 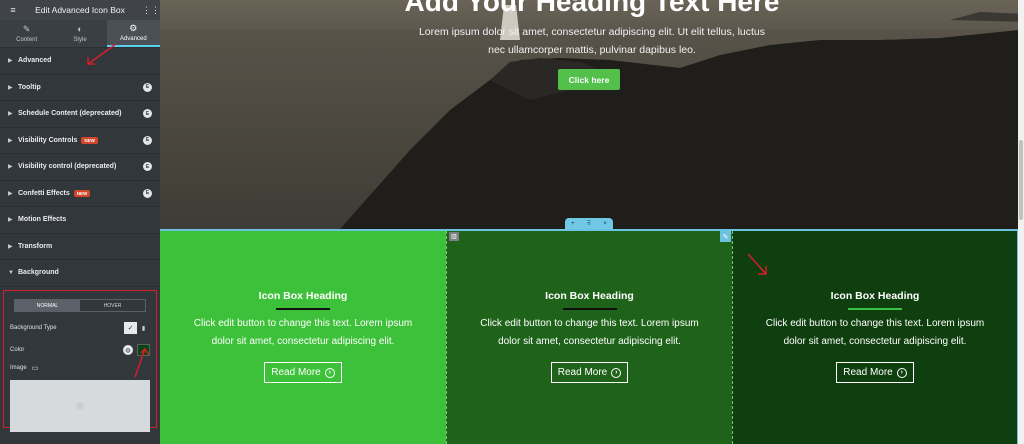 I want to click on hero-heading: Add Your Heading Text Here, so click(x=592, y=8).